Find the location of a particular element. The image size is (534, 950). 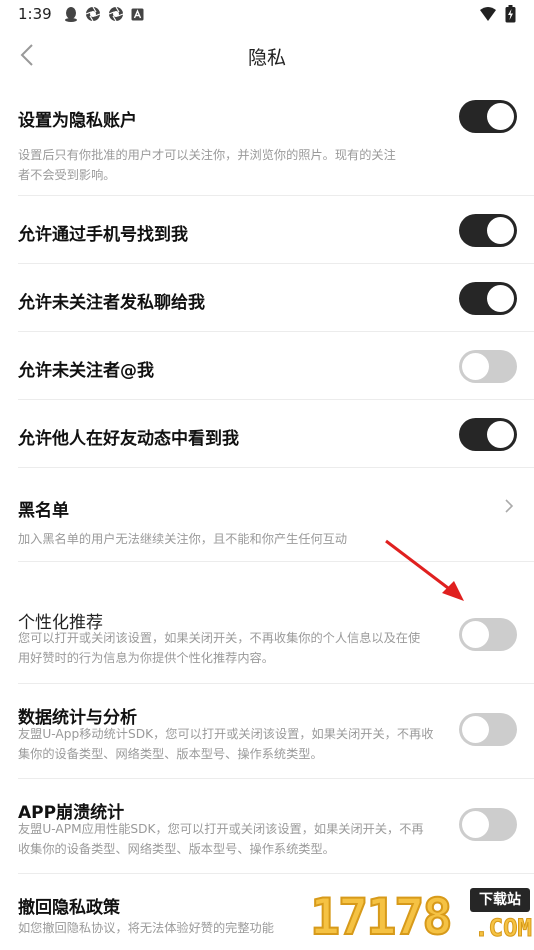

status-left-icons is located at coordinates (104, 14).